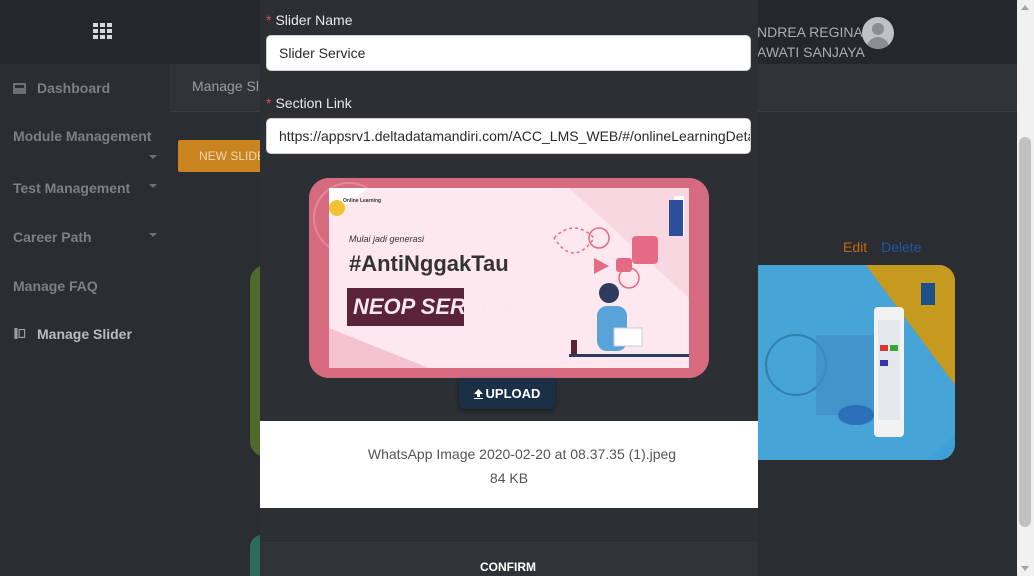  Describe the element at coordinates (855, 247) in the screenshot. I see `edit-link: Edit` at that location.